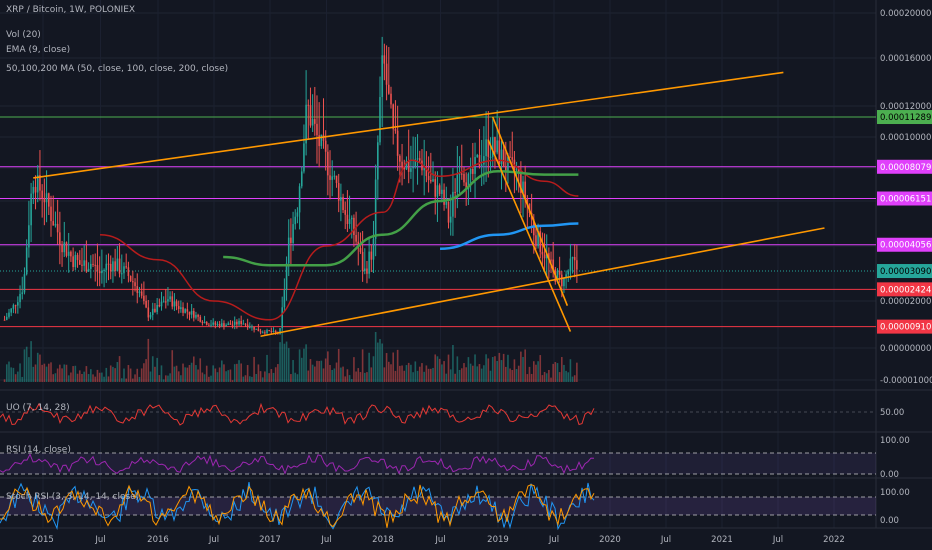 This screenshot has width=932, height=550. I want to click on time-tick: 2016, so click(158, 540).